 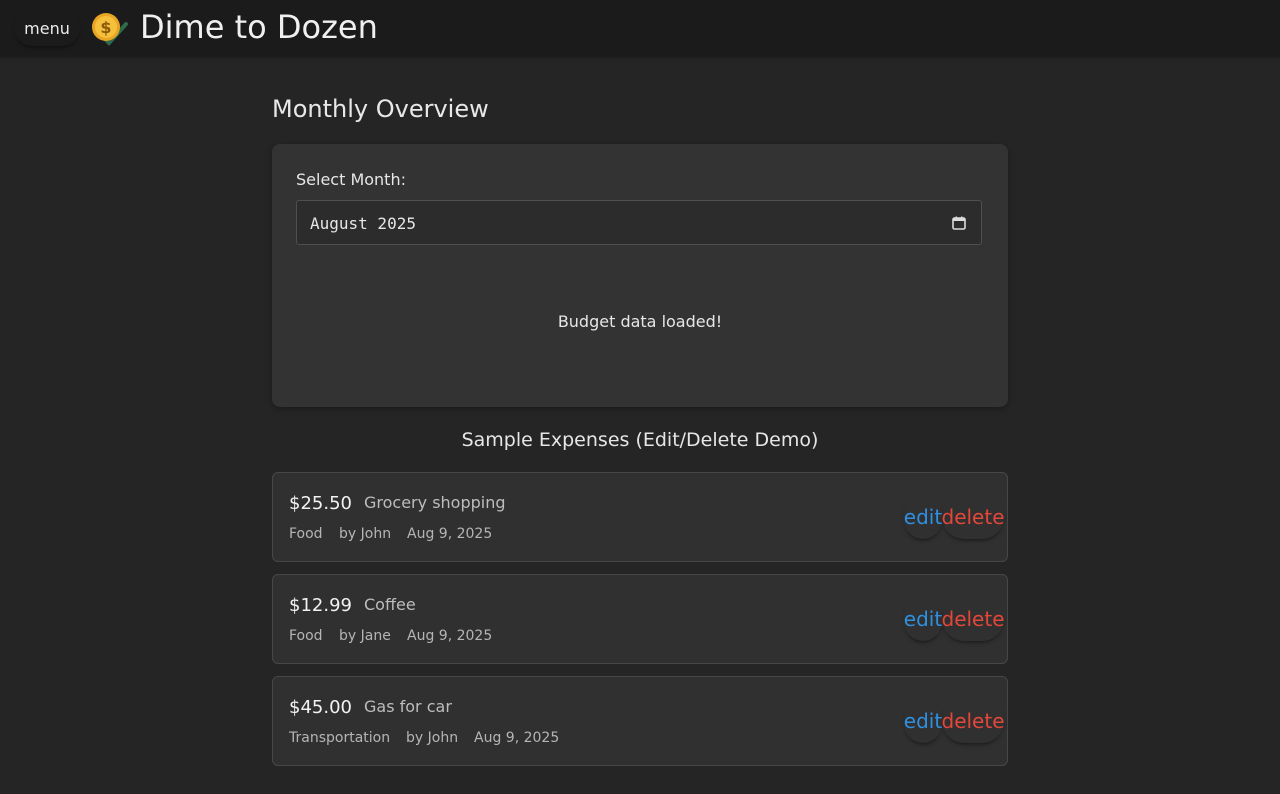 I want to click on select-month-label: Select Month:, so click(x=351, y=179).